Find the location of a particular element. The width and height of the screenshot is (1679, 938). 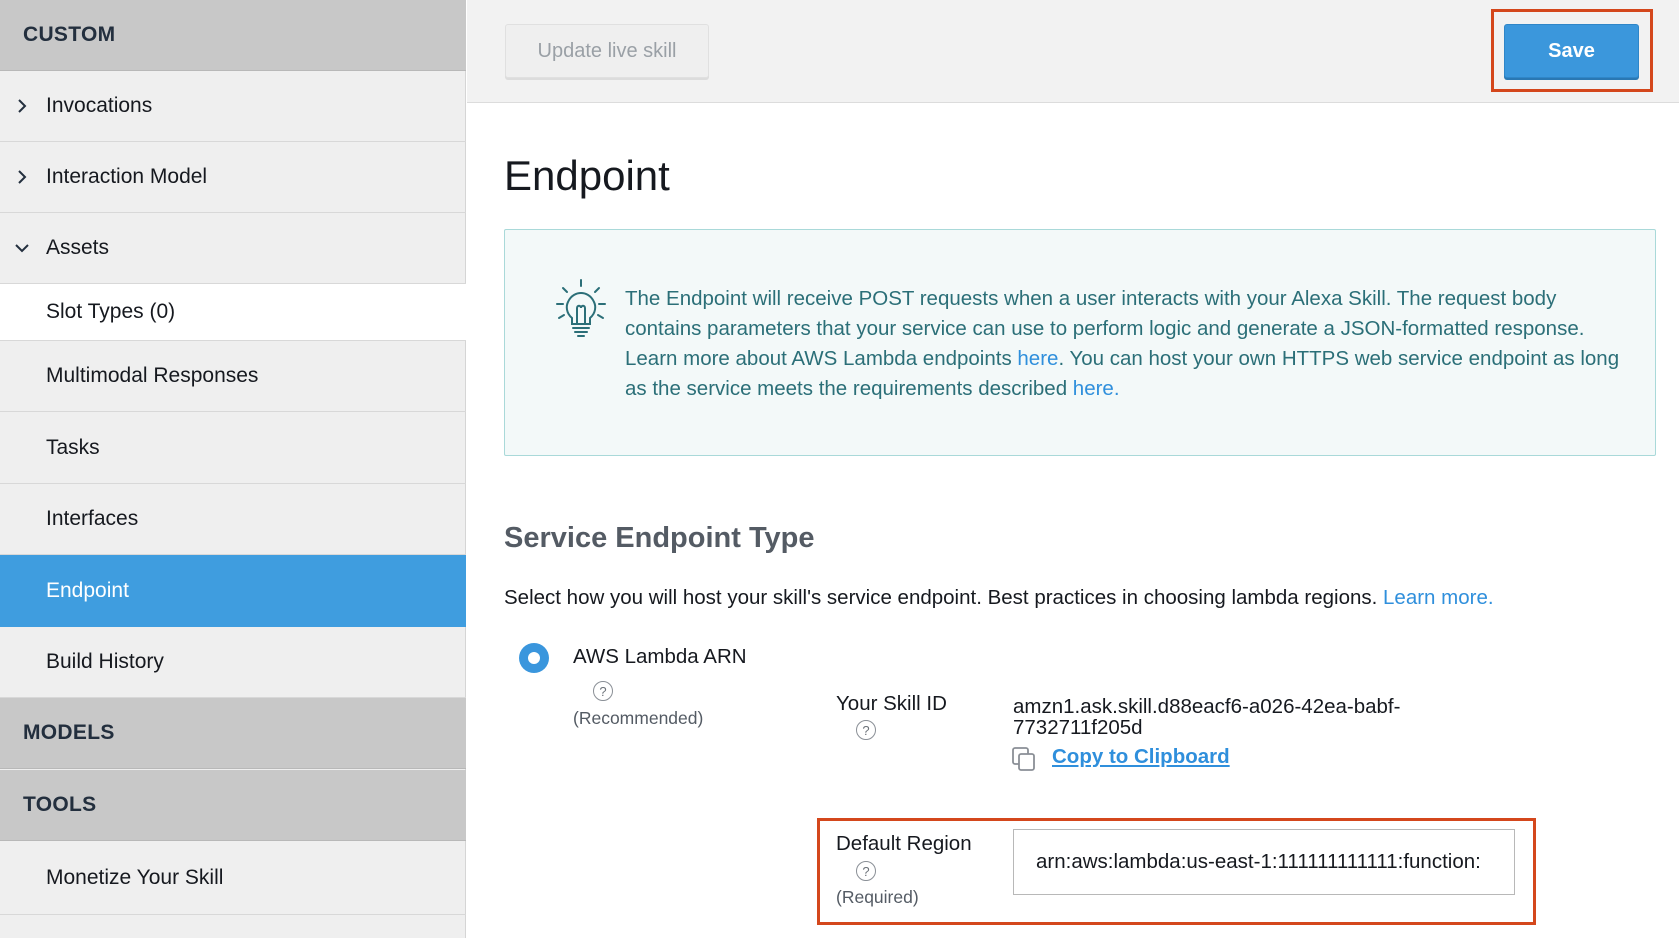

sidebar-item-label: Multimodal Responses is located at coordinates (152, 375).